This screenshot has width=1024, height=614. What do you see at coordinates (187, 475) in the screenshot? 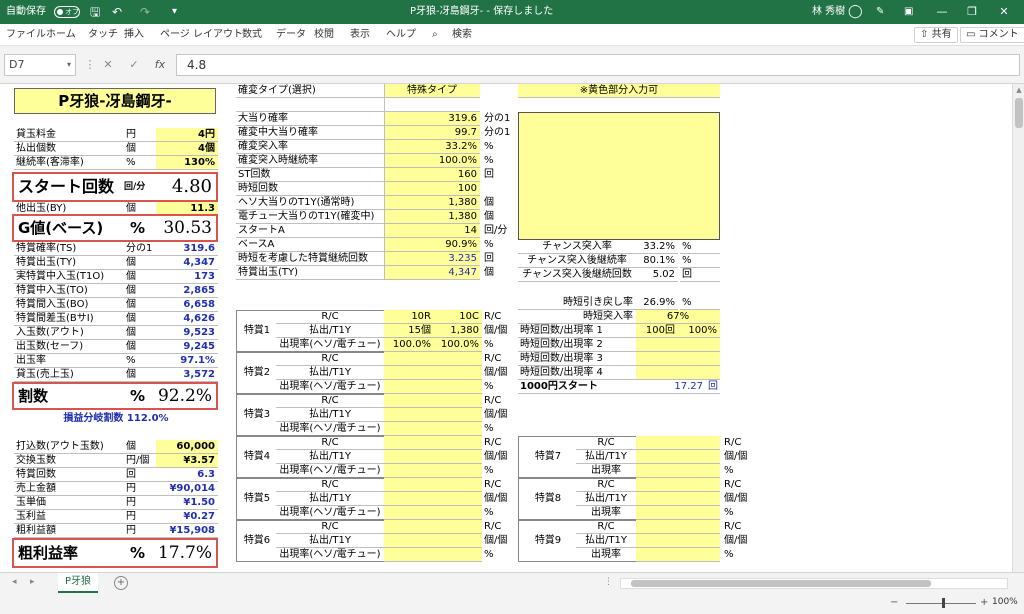
I see `value-cell: 6.3` at bounding box center [187, 475].